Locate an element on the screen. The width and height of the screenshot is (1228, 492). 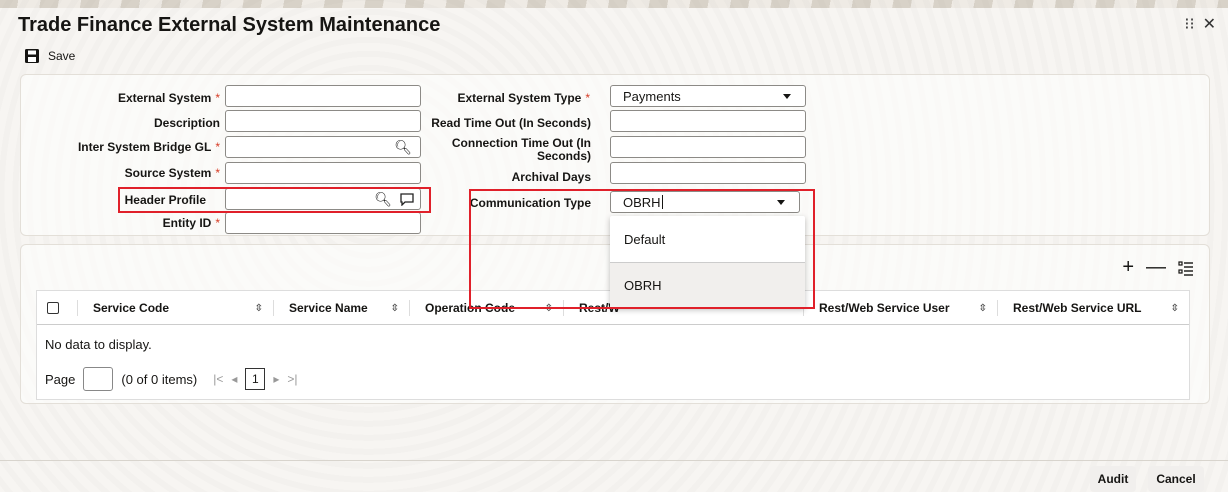
column-label: Rest/Web Service User is located at coordinates (884, 308).